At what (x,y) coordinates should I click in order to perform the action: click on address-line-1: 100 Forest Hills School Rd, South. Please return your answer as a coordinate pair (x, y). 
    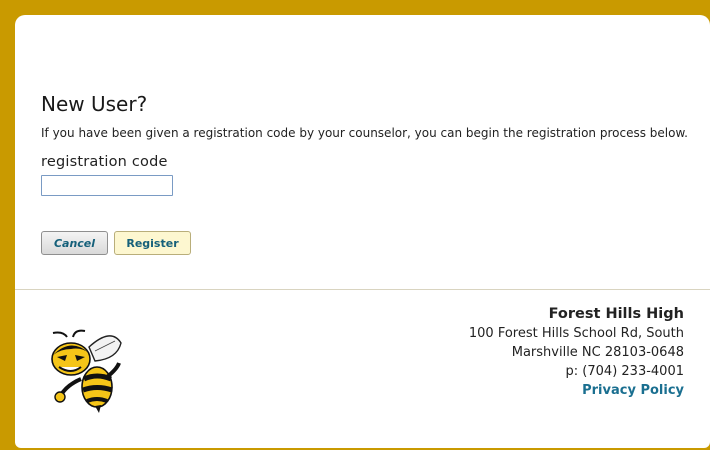
    Looking at the image, I should click on (576, 333).